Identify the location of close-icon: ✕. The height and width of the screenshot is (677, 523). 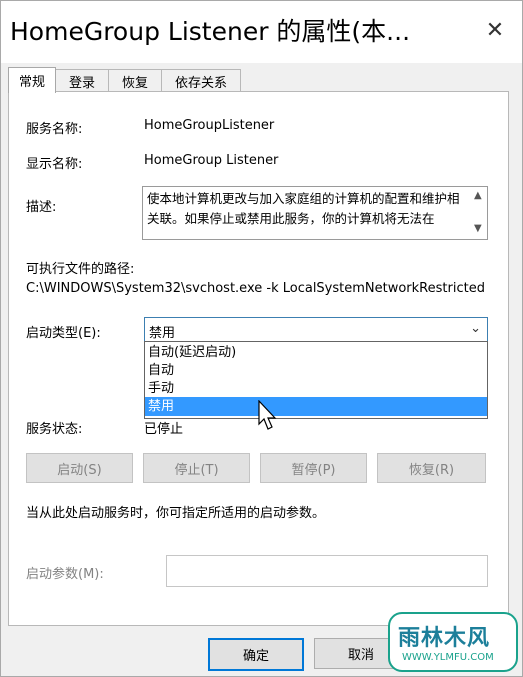
(495, 30).